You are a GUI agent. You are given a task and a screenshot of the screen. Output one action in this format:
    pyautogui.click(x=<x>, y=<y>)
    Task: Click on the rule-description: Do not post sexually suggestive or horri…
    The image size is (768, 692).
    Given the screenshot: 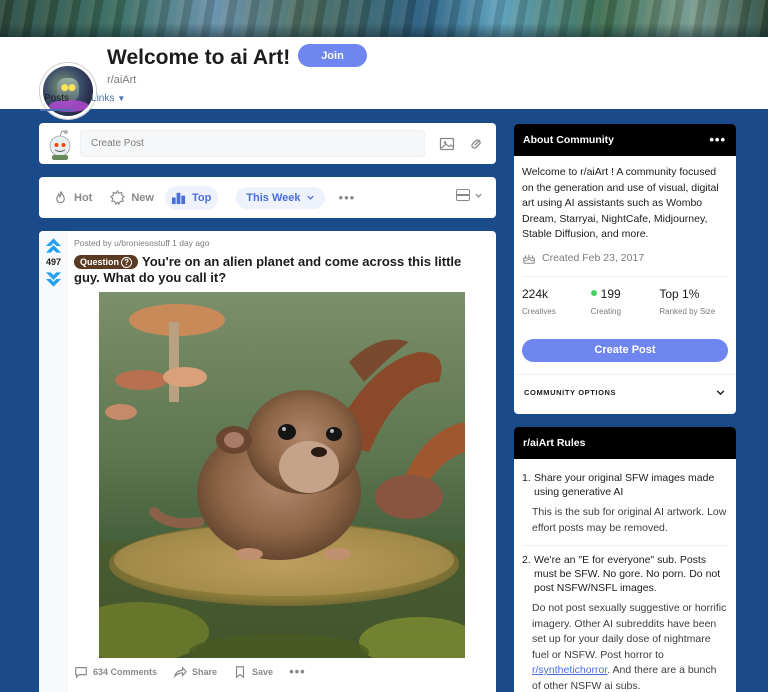 What is the action you would take?
    pyautogui.click(x=625, y=646)
    